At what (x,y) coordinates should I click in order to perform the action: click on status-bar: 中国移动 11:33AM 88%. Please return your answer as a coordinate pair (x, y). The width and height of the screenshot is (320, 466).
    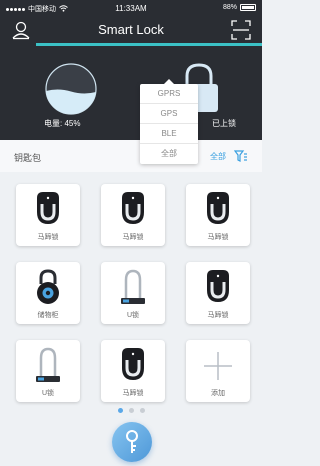
    Looking at the image, I should click on (131, 8).